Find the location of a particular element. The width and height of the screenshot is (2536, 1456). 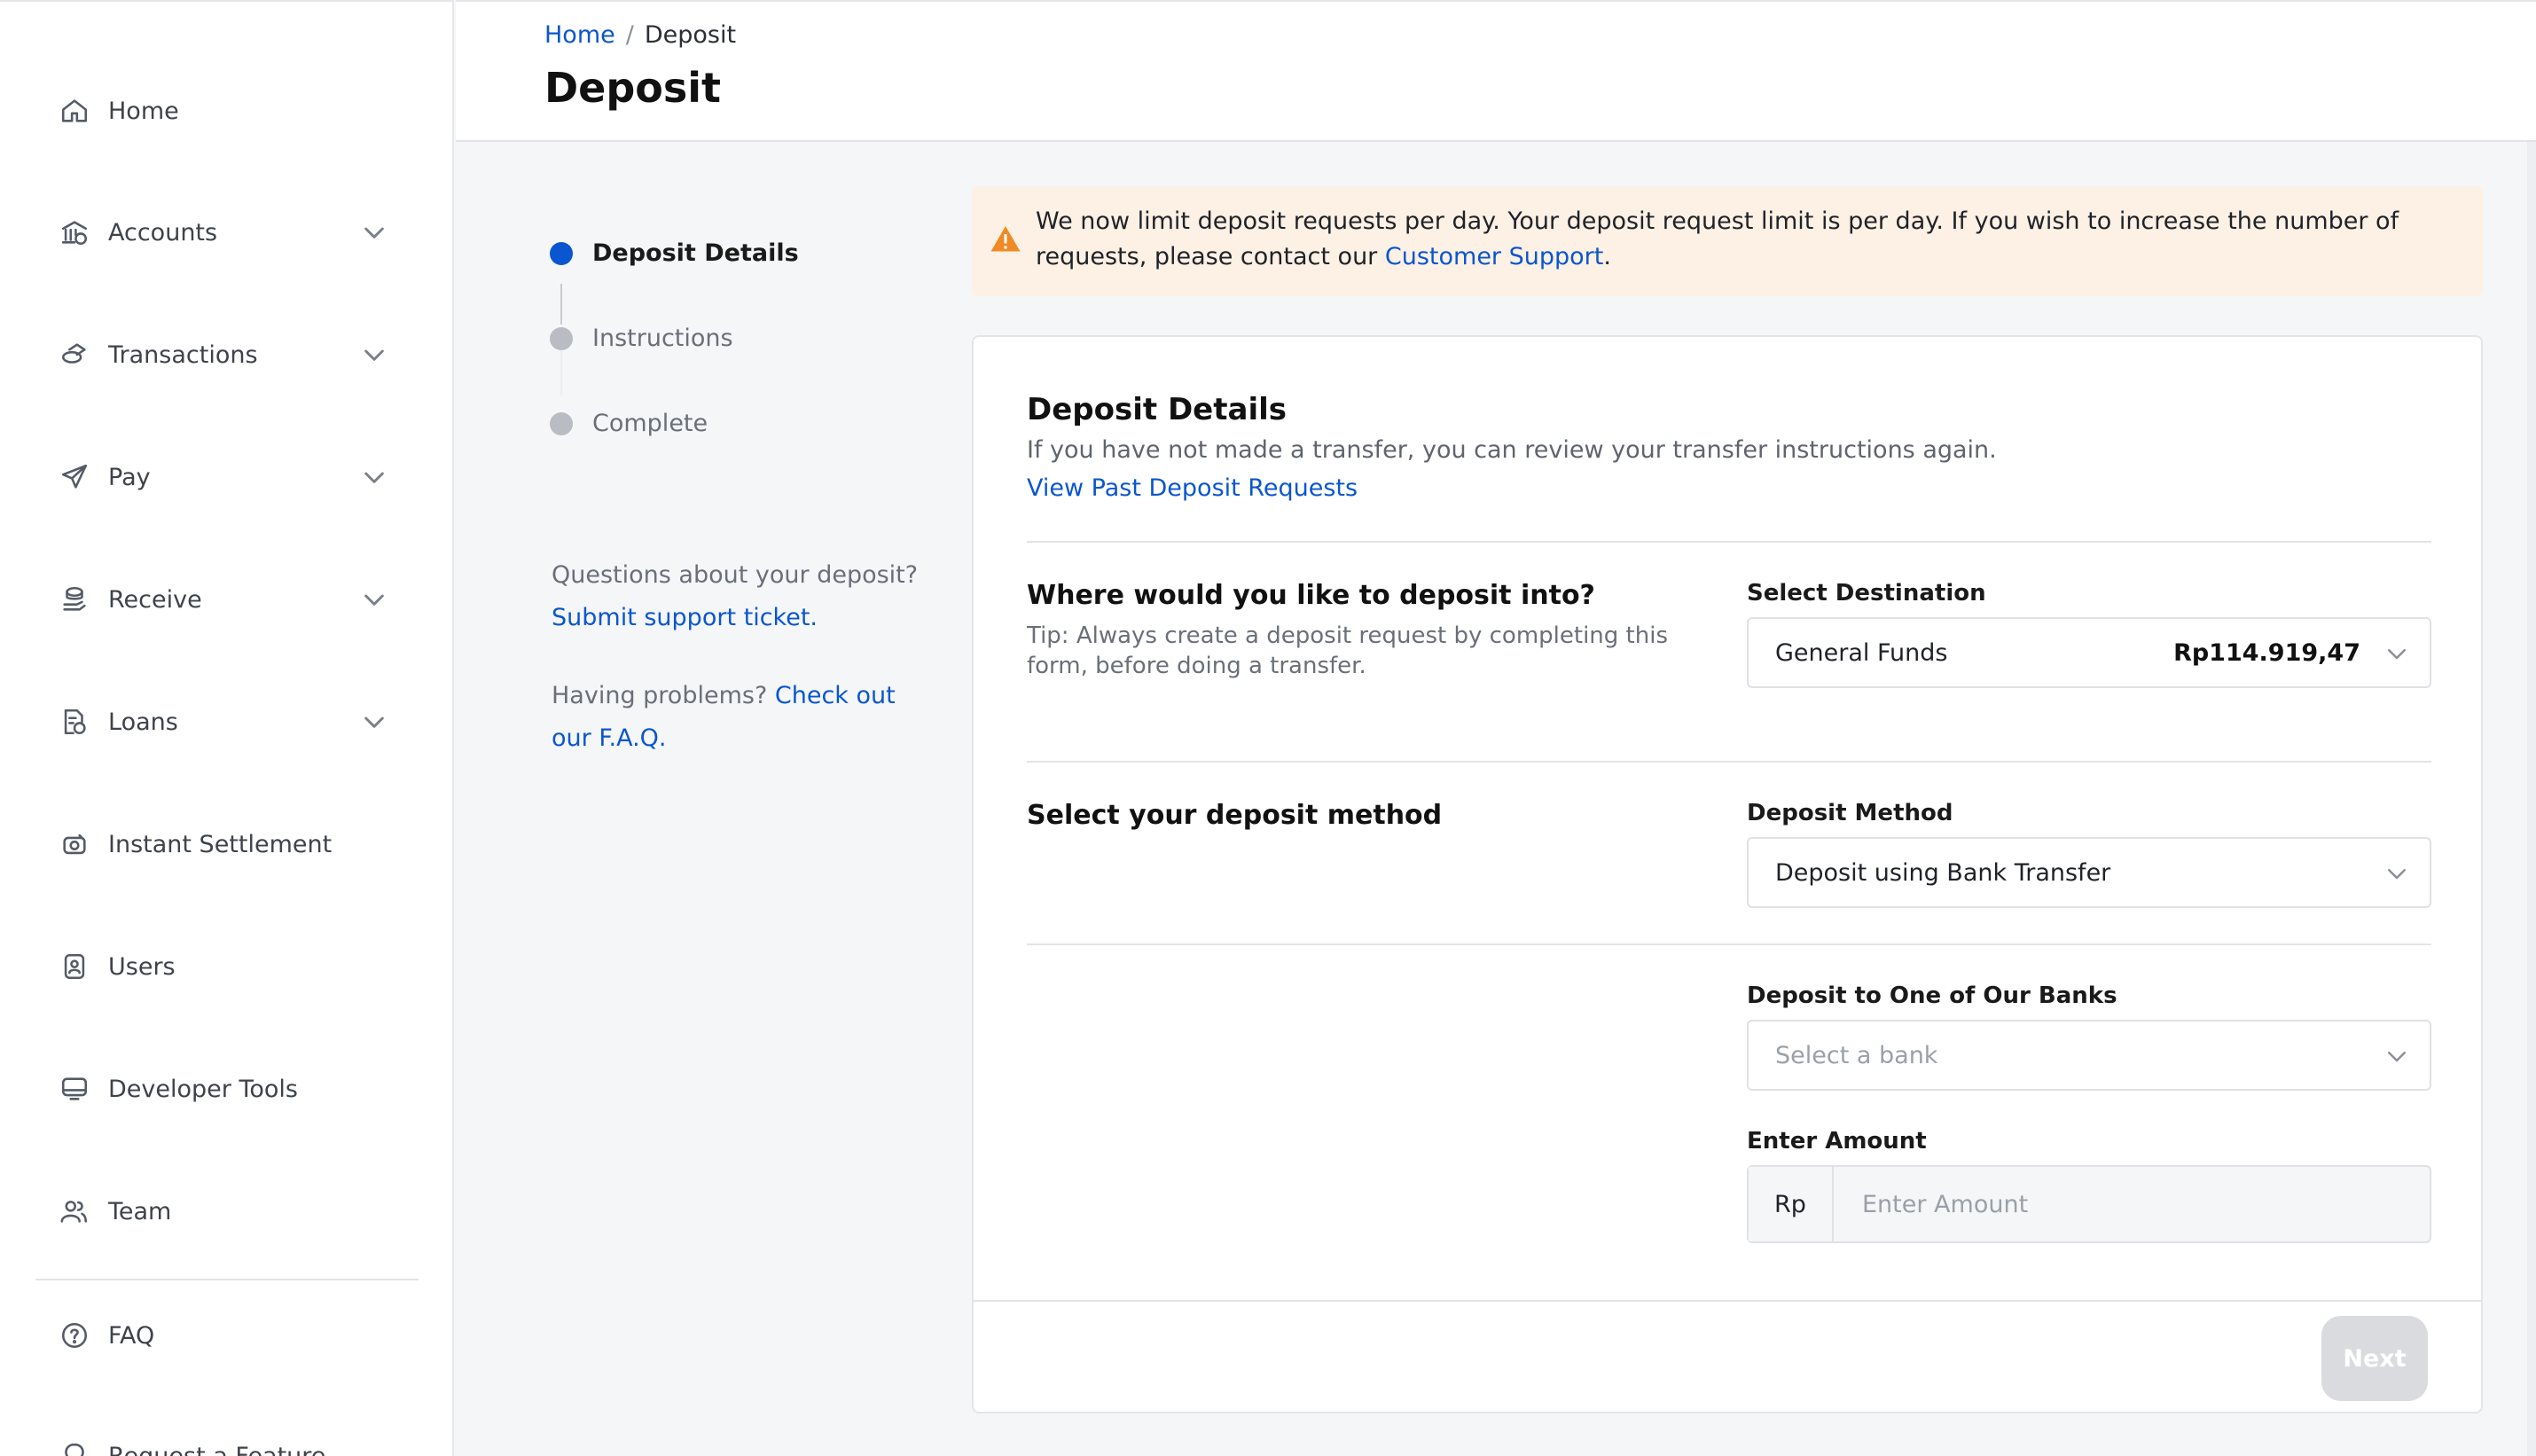

sidebar-item-label: FAQ is located at coordinates (132, 1335).